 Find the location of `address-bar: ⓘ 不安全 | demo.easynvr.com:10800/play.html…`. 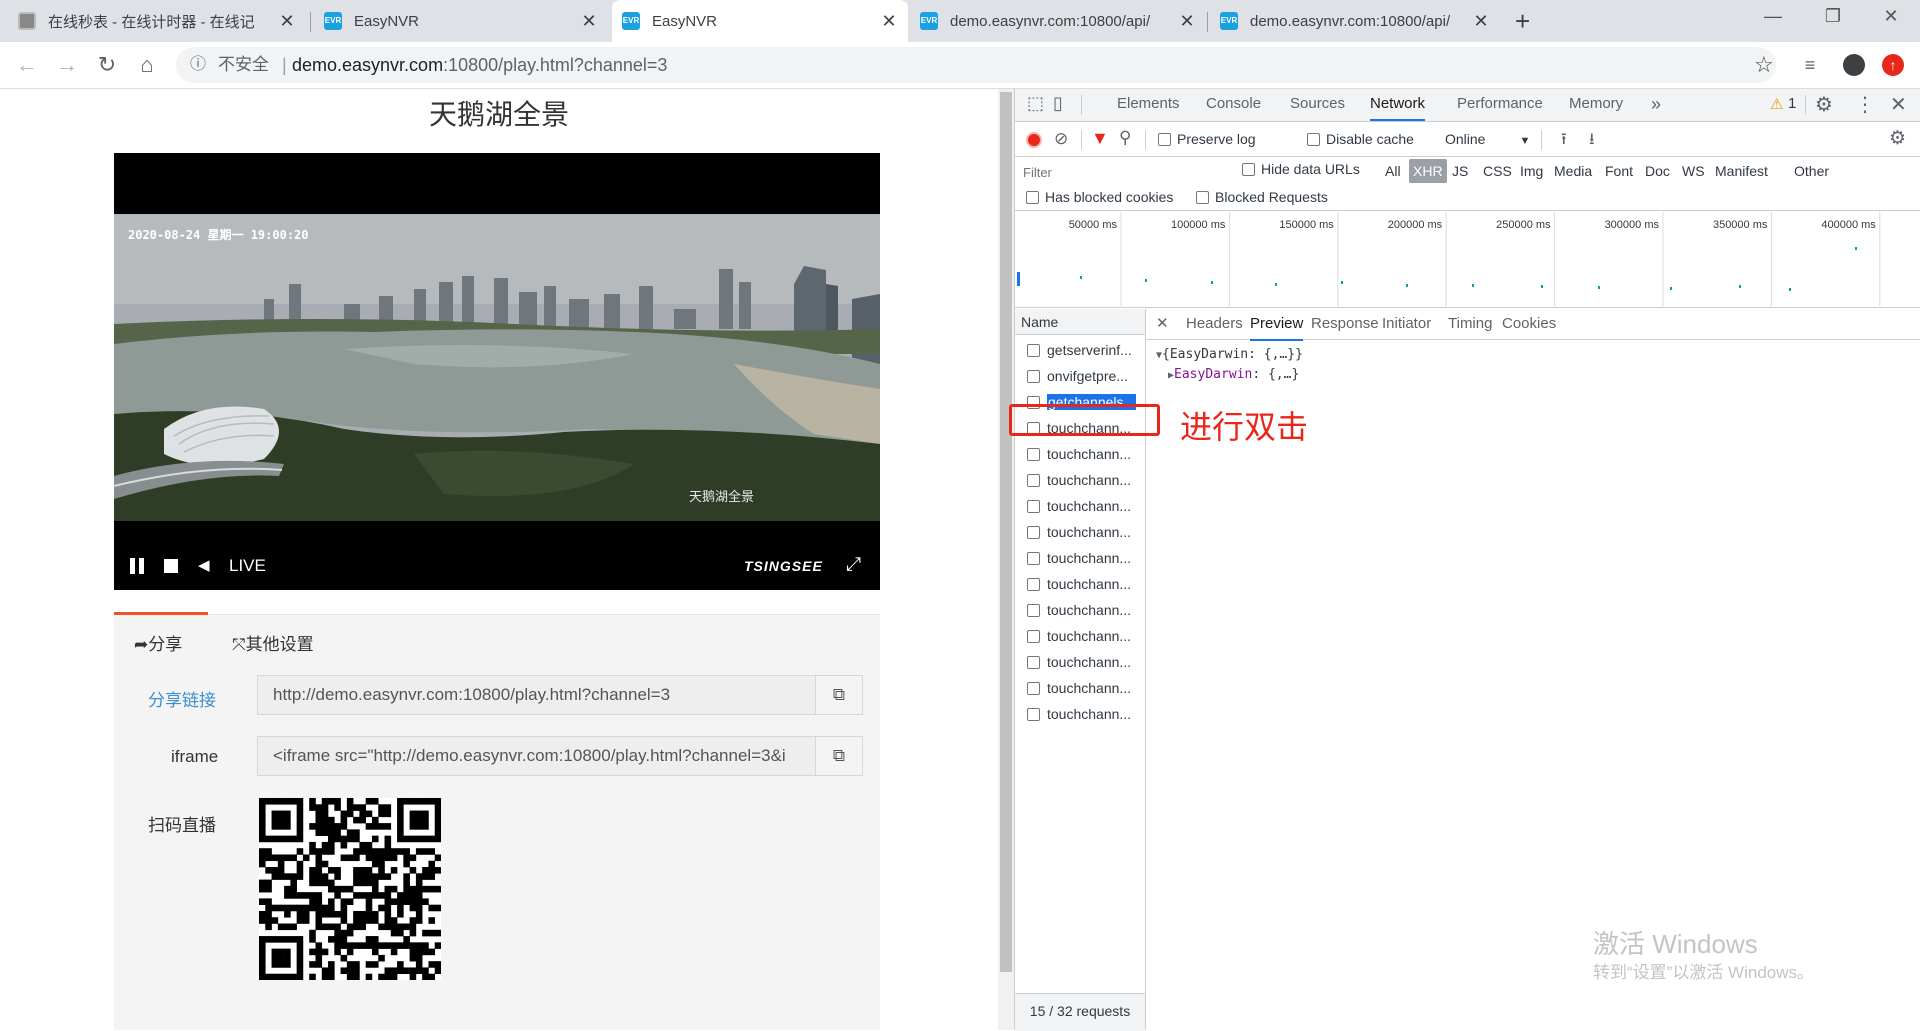

address-bar: ⓘ 不安全 | demo.easynvr.com:10800/play.html… is located at coordinates (976, 65).